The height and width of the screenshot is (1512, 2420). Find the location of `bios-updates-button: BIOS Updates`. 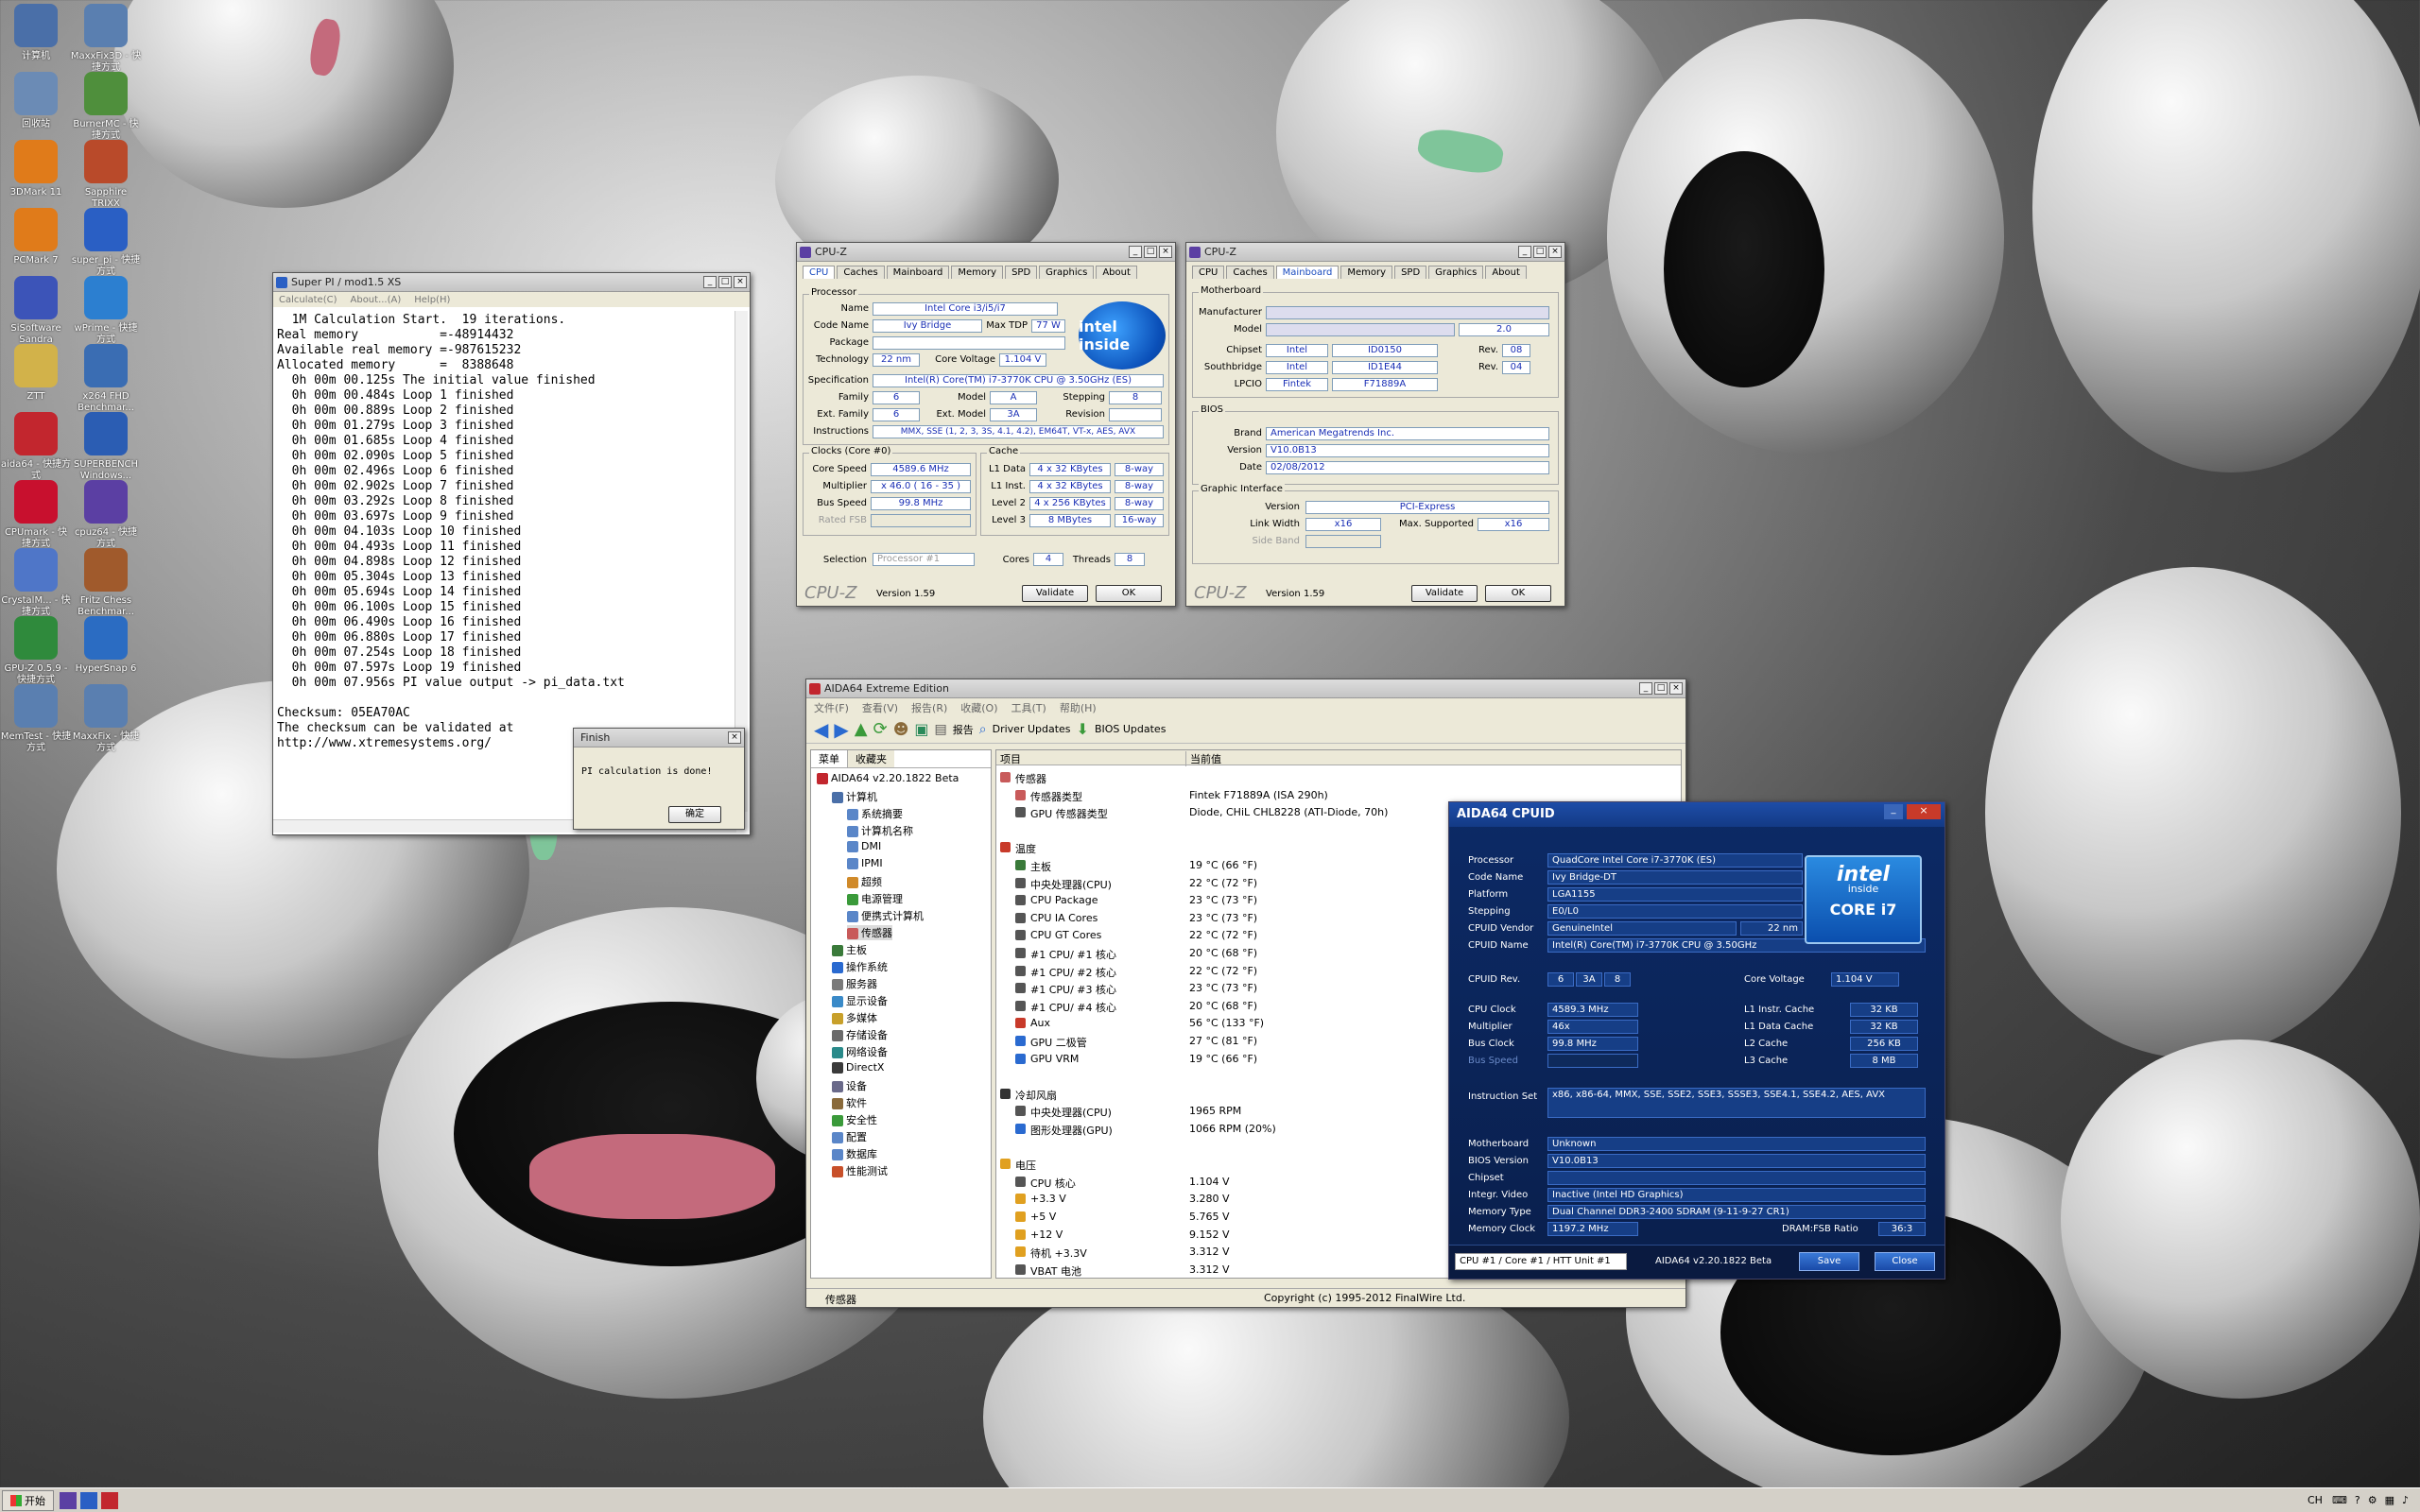

bios-updates-button: BIOS Updates is located at coordinates (1131, 729).